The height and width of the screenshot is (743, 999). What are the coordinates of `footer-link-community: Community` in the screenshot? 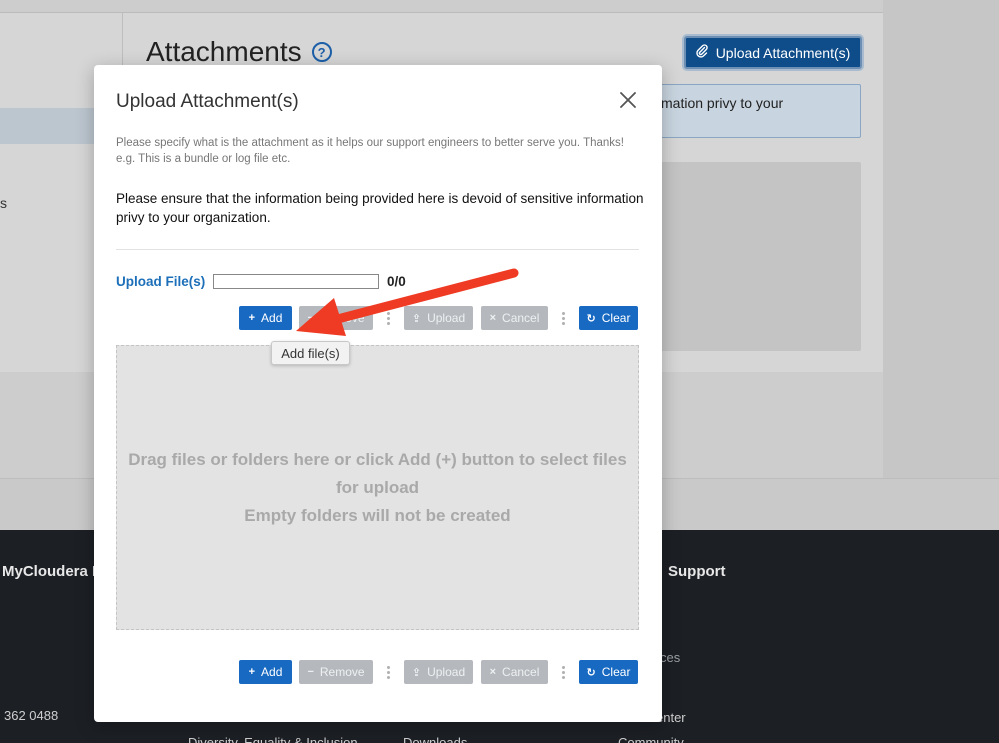 It's located at (651, 739).